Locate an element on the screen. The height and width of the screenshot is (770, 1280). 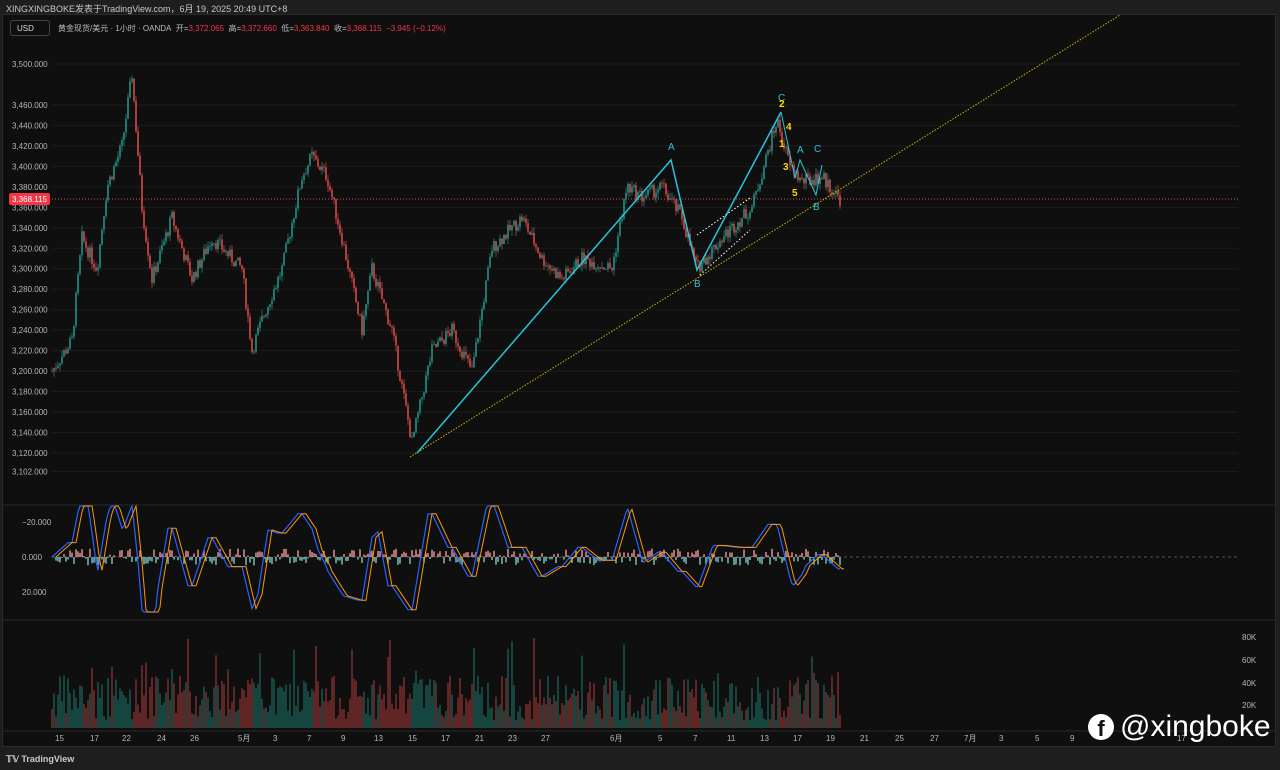
time-tick-label: 17 is located at coordinates (94, 738).